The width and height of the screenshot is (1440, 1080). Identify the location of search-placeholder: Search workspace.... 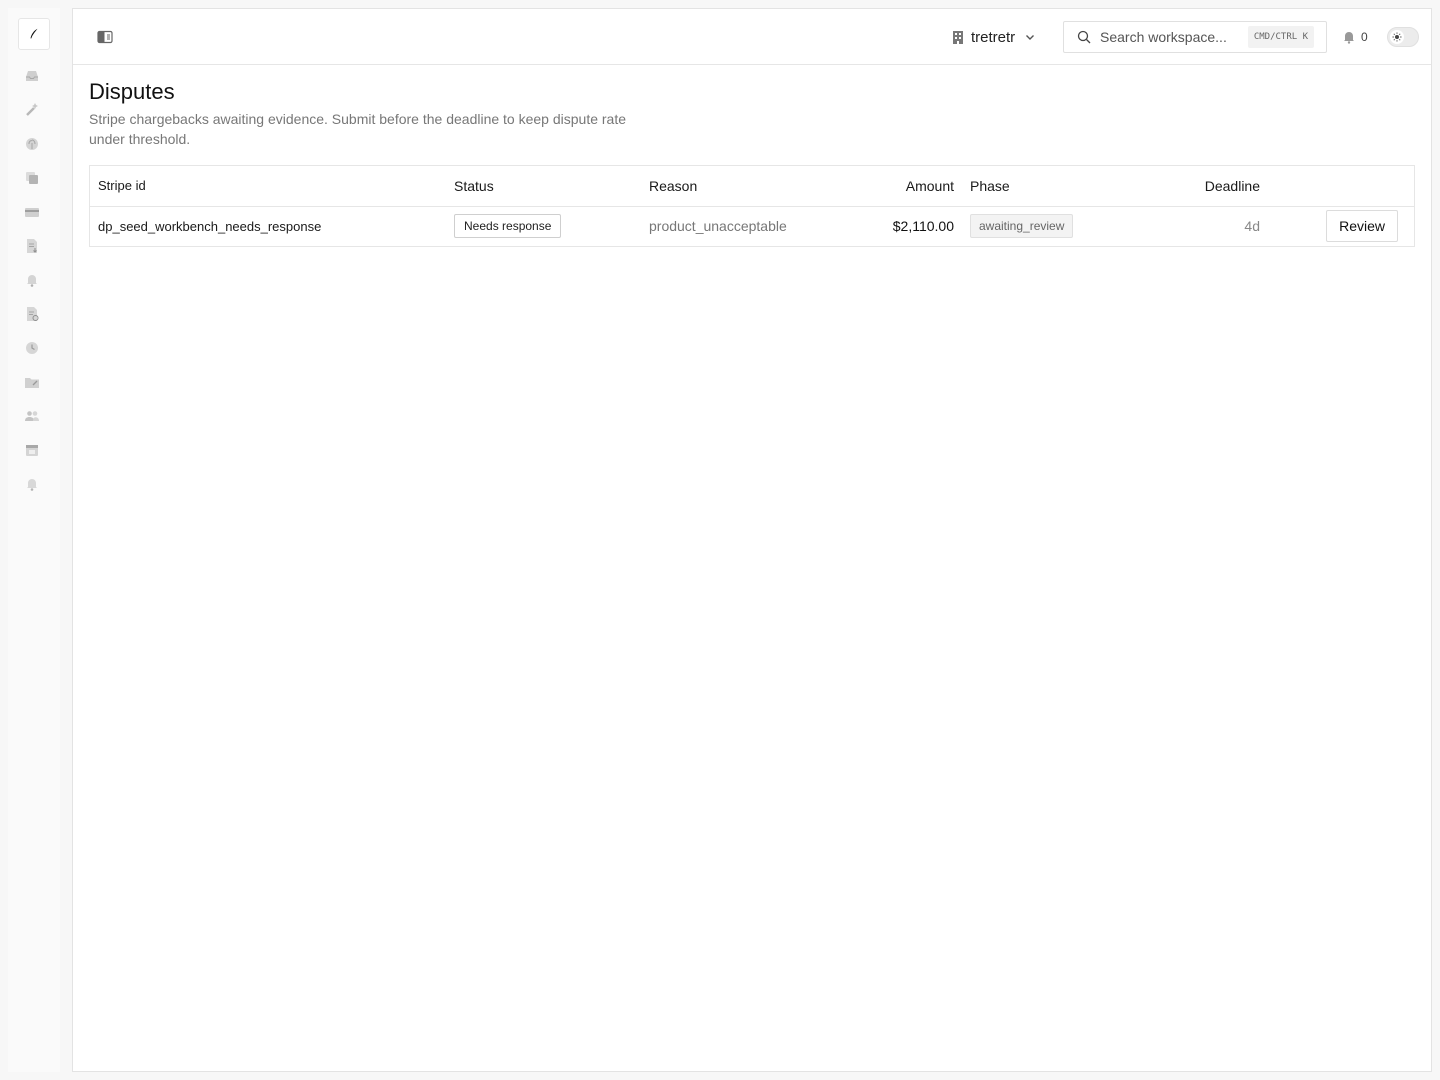
(1163, 37).